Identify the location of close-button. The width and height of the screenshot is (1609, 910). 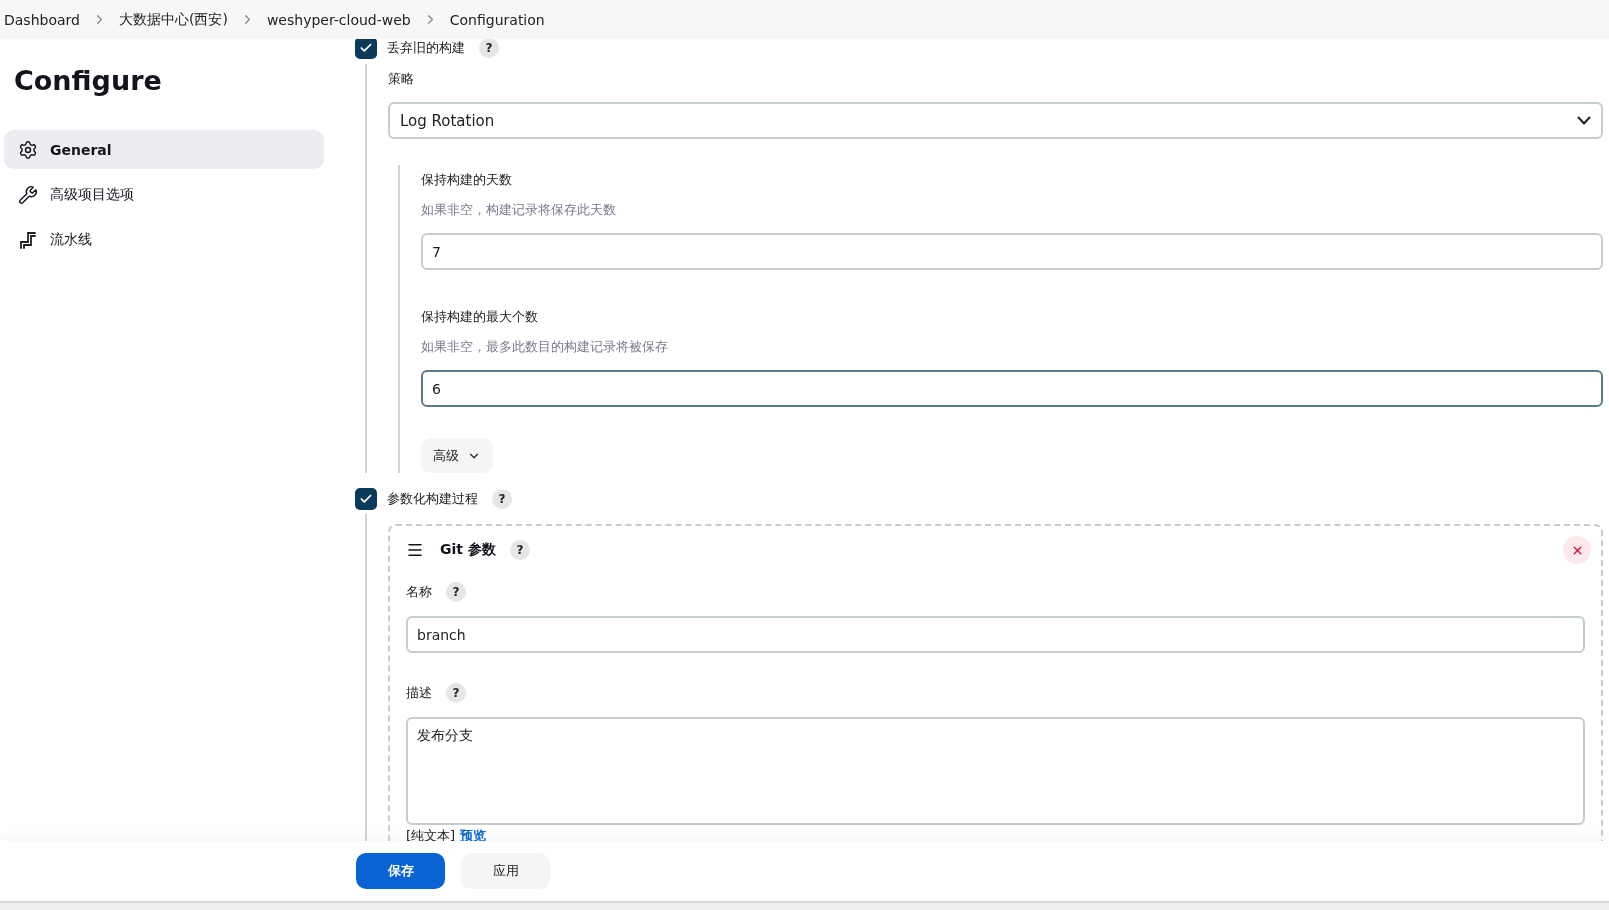
(1577, 550).